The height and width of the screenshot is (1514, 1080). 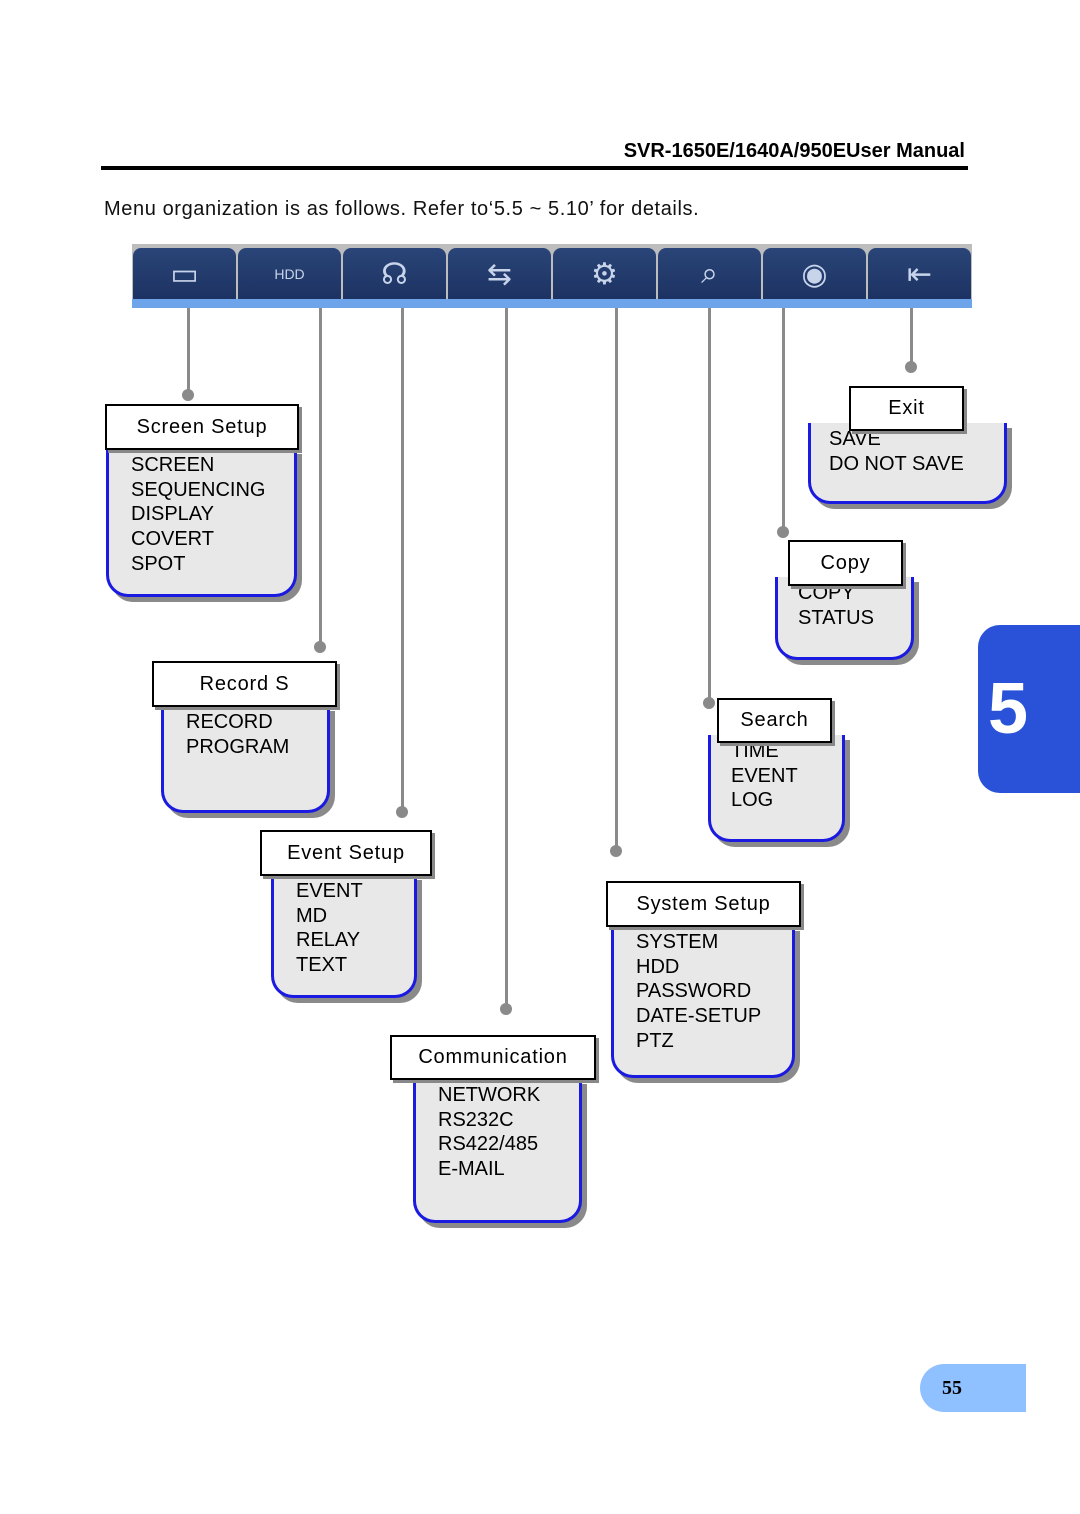 What do you see at coordinates (256, 722) in the screenshot?
I see `menu-item: RECORD` at bounding box center [256, 722].